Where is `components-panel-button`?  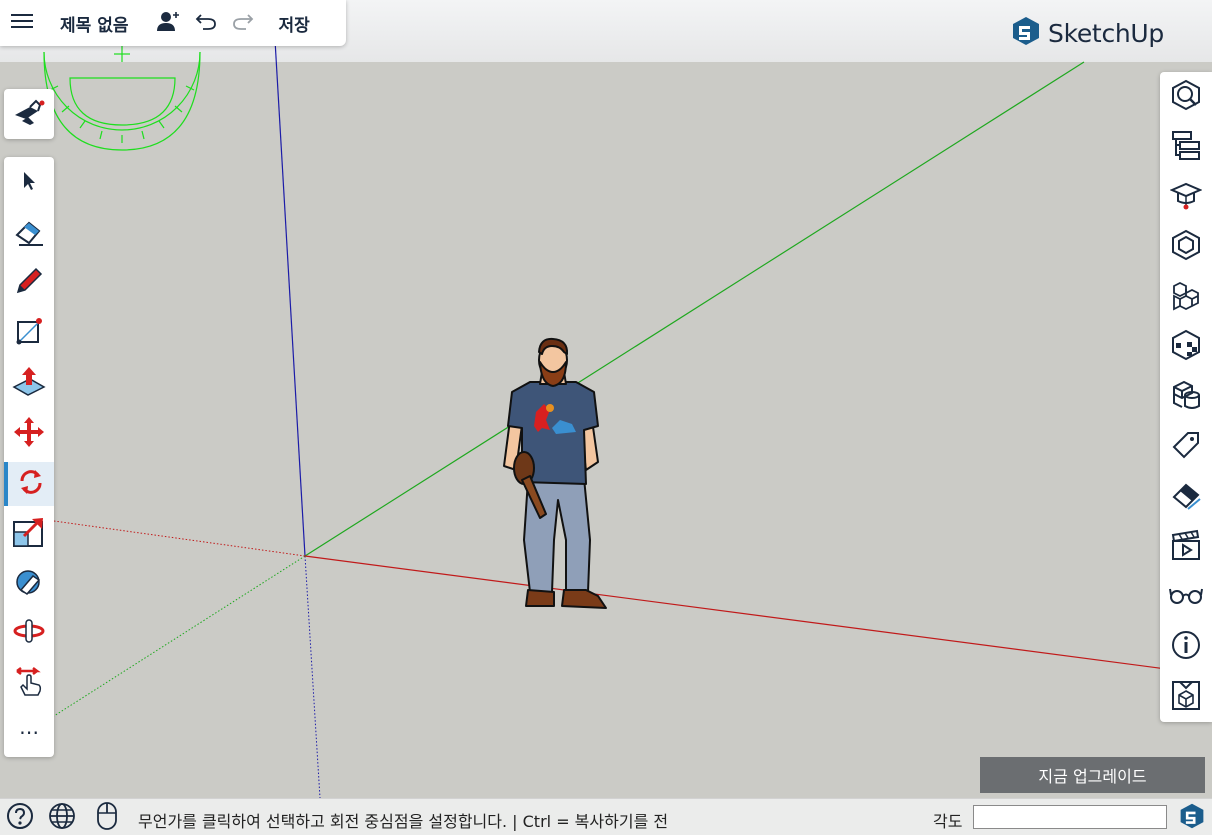
components-panel-button is located at coordinates (1186, 247).